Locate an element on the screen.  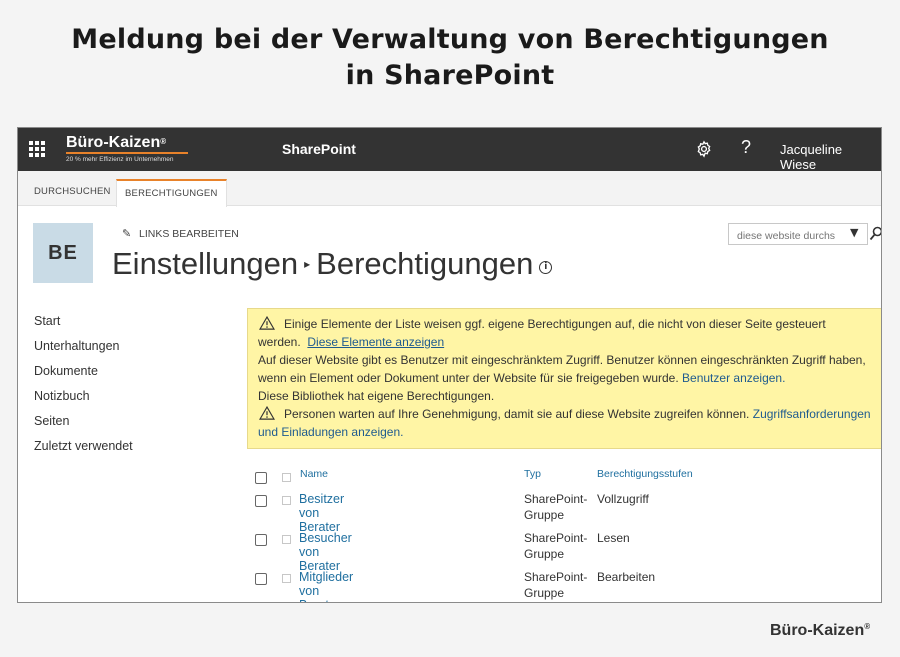
page-title: Einstellungen ▸ Berechtigungen i is located at coordinates (332, 264).